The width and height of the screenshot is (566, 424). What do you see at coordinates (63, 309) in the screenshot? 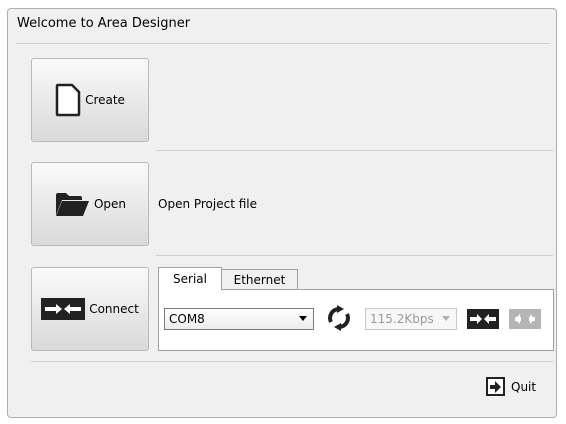
I see `plug-connect-icon` at bounding box center [63, 309].